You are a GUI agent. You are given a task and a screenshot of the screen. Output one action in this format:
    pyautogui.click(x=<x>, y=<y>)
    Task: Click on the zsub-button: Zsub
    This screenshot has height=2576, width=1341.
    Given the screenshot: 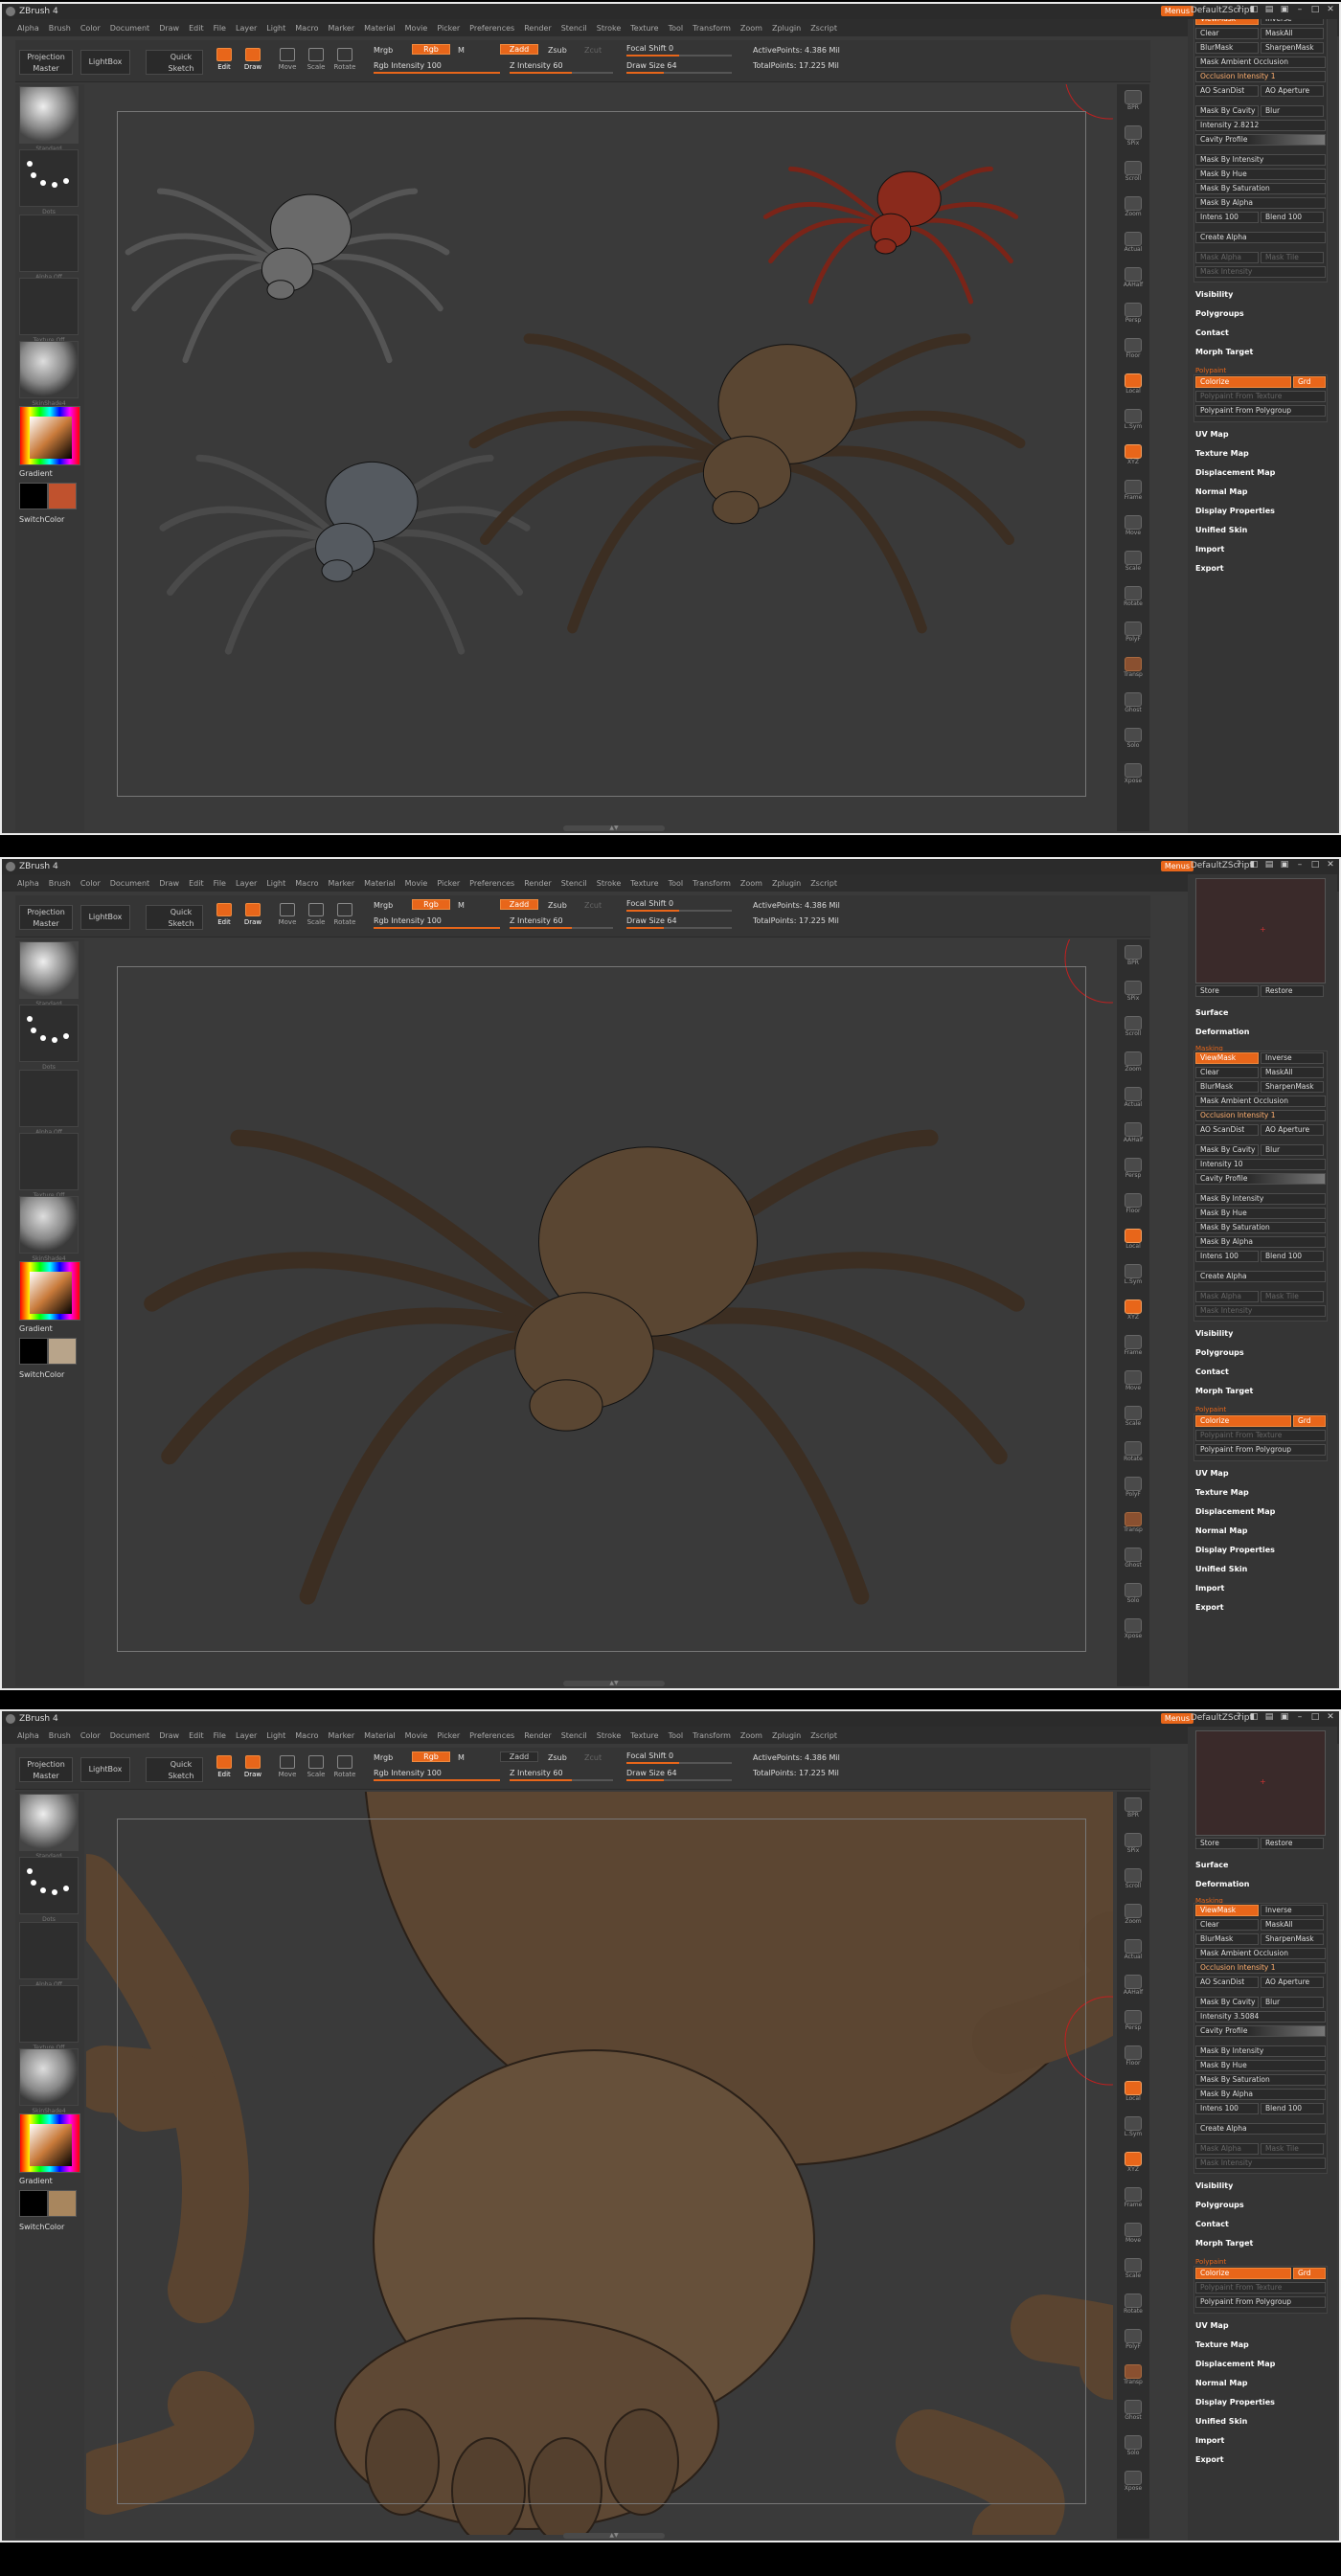 What is the action you would take?
    pyautogui.click(x=557, y=50)
    